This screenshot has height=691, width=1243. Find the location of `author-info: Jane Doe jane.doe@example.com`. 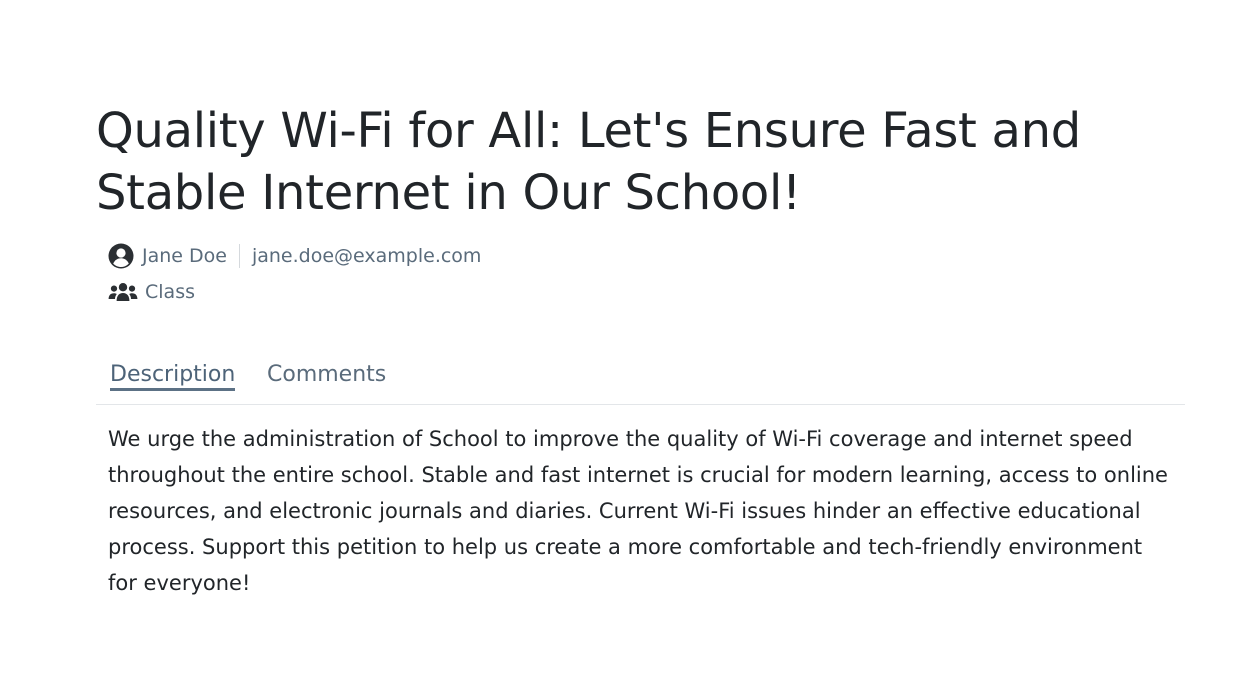

author-info: Jane Doe jane.doe@example.com is located at coordinates (294, 256).